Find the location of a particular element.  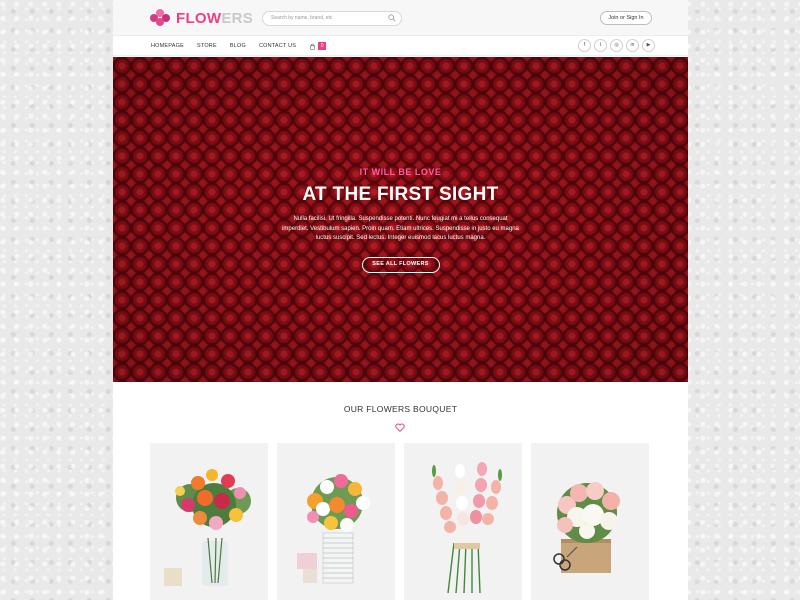

product-card-gladiolus-bouquet is located at coordinates (463, 521).